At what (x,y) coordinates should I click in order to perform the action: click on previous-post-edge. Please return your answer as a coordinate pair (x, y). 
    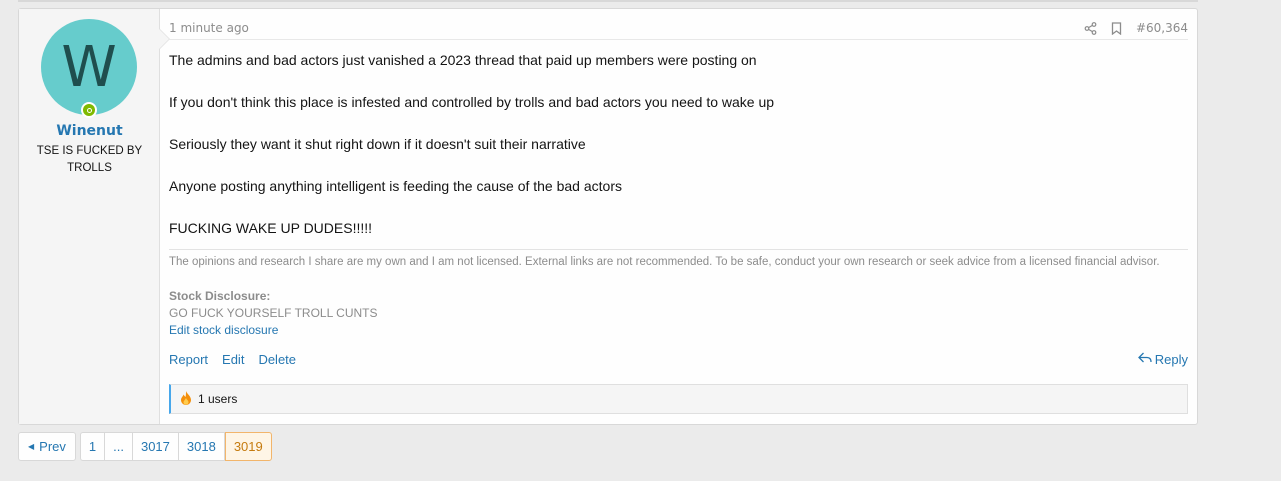
    Looking at the image, I should click on (608, 1).